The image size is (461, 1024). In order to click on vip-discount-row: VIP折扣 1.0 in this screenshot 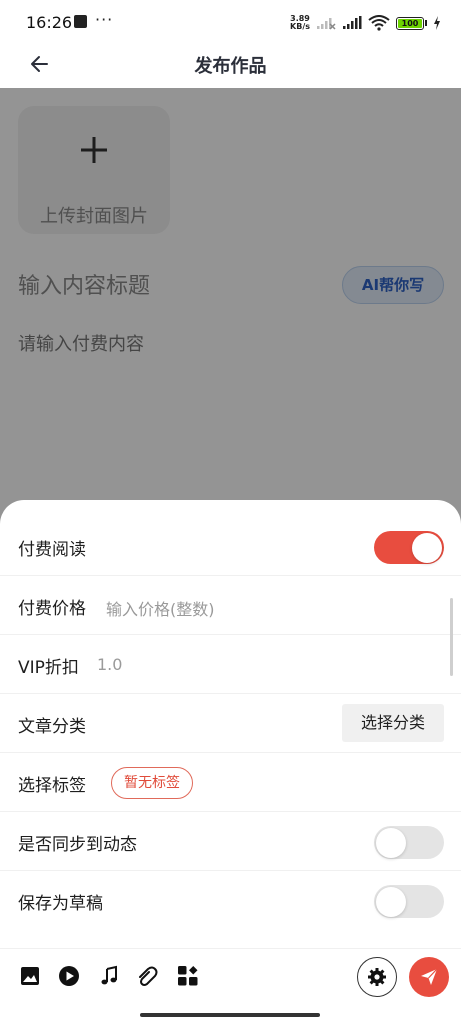, I will do `click(230, 664)`.